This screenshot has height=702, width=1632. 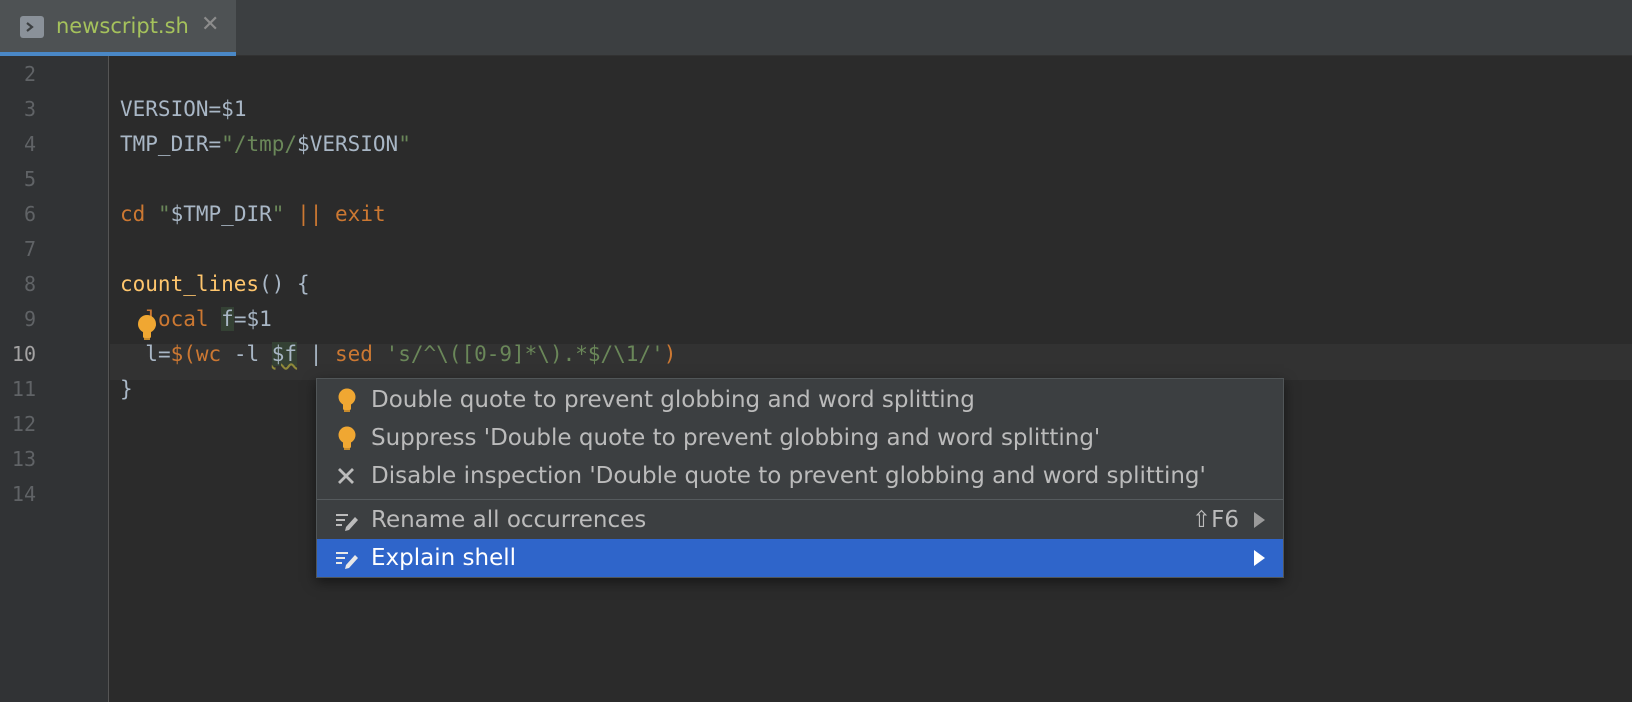 I want to click on shortcut-label: ⇧F6, so click(x=1215, y=520).